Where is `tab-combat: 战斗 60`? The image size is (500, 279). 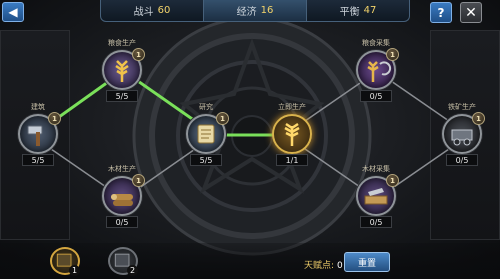 tab-combat: 战斗 60 is located at coordinates (152, 10).